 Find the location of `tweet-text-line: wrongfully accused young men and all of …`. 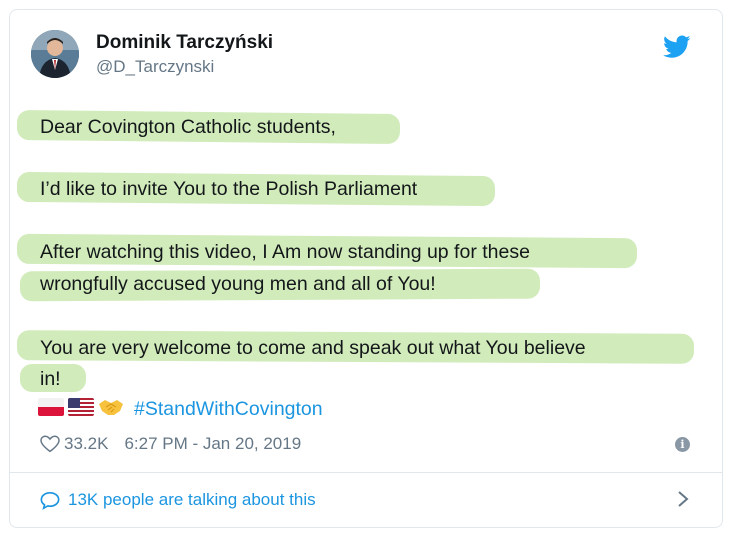

tweet-text-line: wrongfully accused young men and all of … is located at coordinates (238, 284).